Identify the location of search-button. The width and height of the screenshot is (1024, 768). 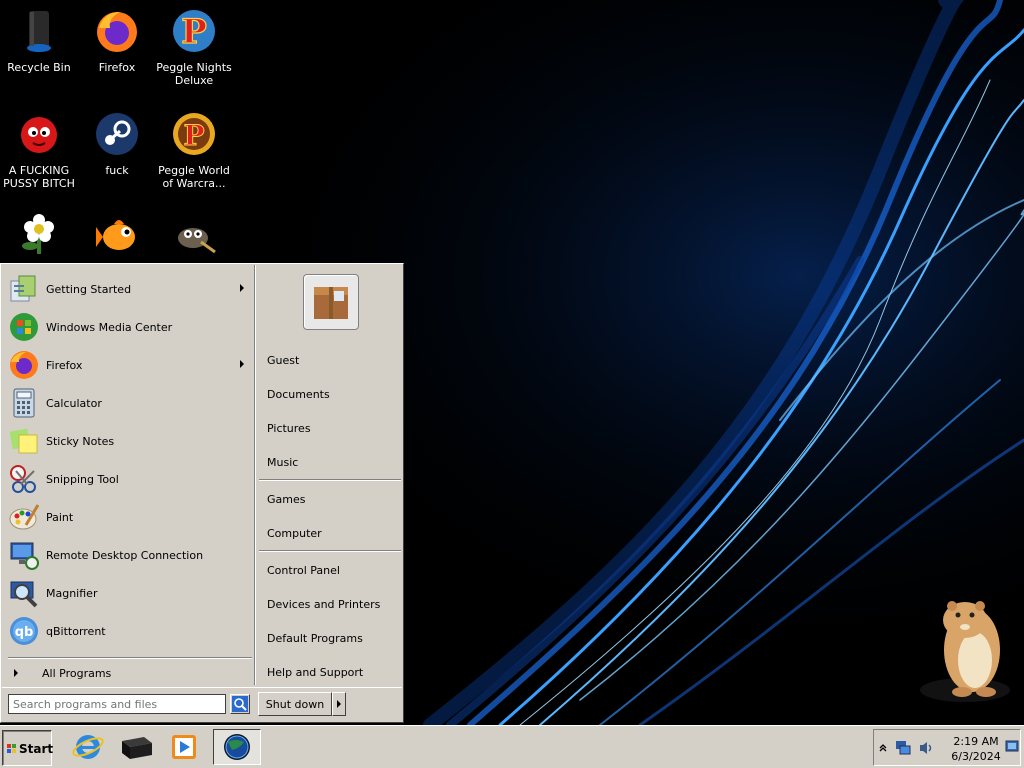
(240, 704).